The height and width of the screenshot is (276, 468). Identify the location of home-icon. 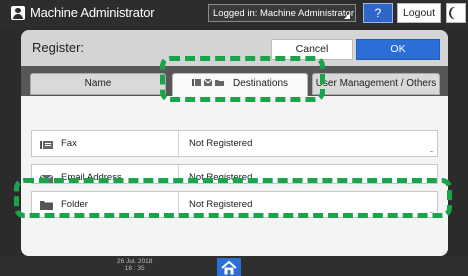
(229, 267).